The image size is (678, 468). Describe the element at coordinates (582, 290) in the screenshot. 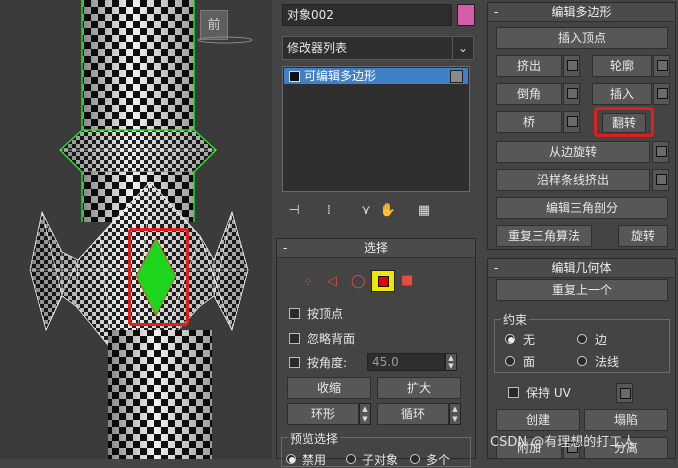

I see `repeat-last-button: 重复上一个` at that location.